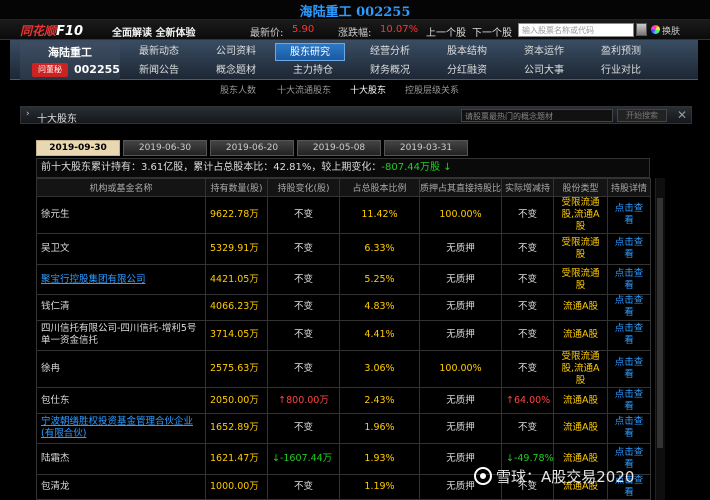 This screenshot has width=710, height=500. What do you see at coordinates (655, 29) in the screenshot?
I see `palette-icon` at bounding box center [655, 29].